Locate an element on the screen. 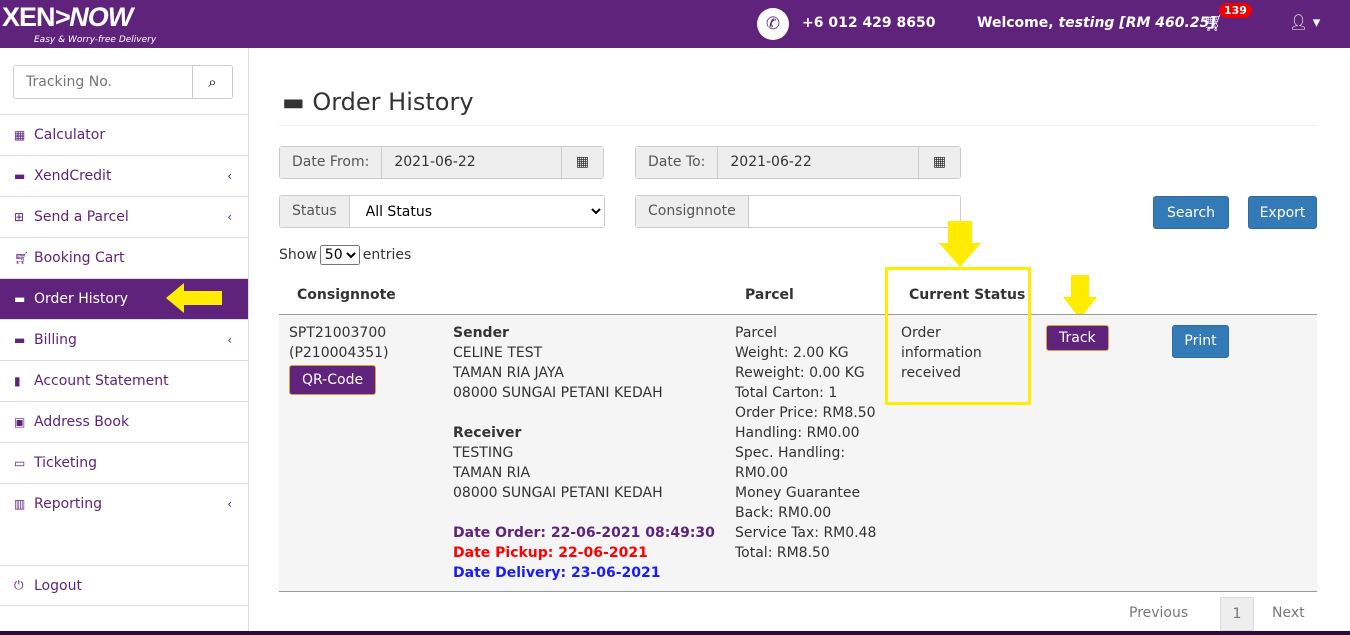  status-field: Status All Status is located at coordinates (442, 211).